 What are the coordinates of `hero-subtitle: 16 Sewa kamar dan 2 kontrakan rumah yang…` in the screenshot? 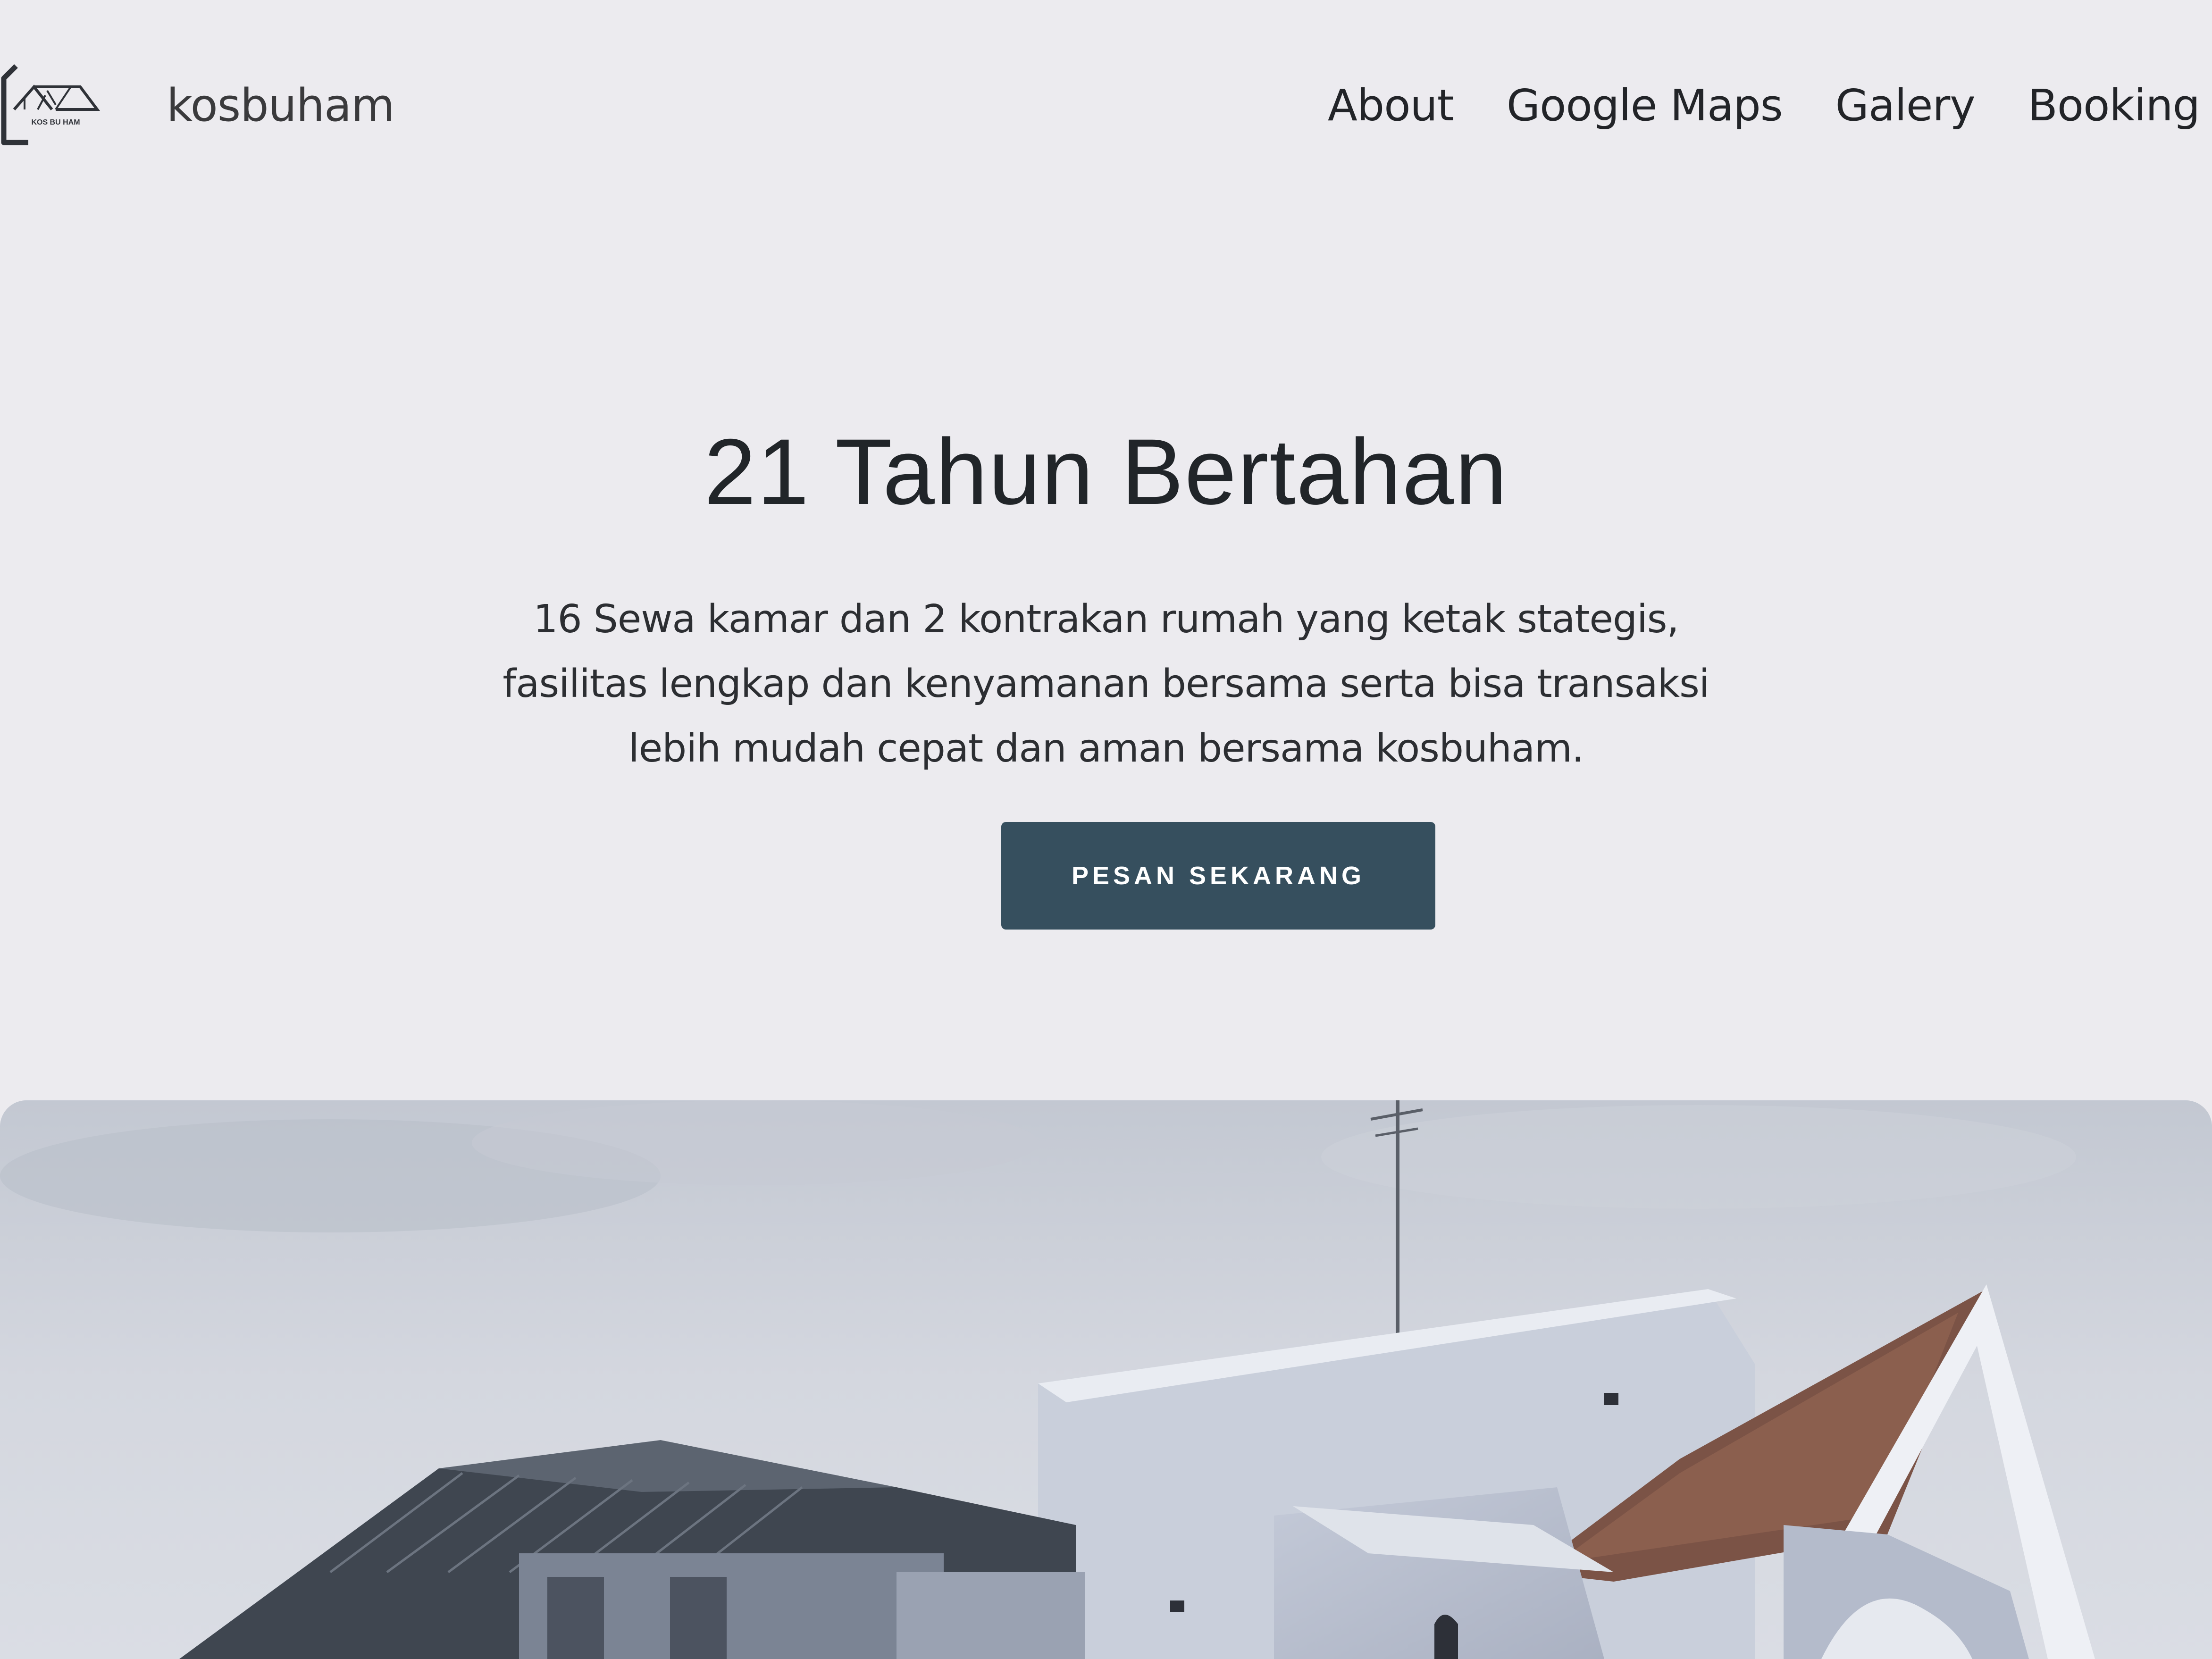 It's located at (1106, 684).